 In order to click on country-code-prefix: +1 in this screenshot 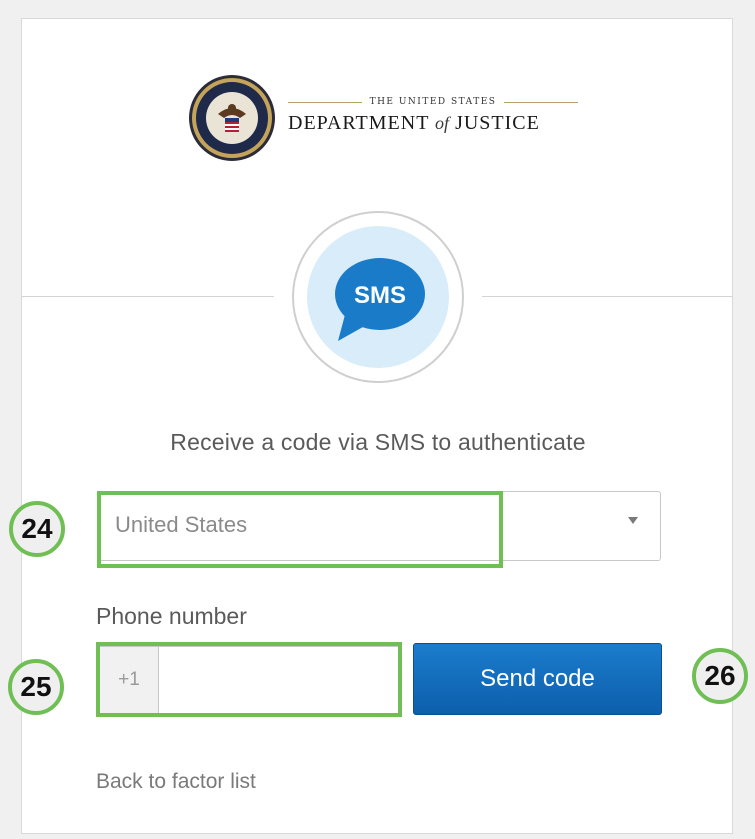, I will do `click(129, 680)`.